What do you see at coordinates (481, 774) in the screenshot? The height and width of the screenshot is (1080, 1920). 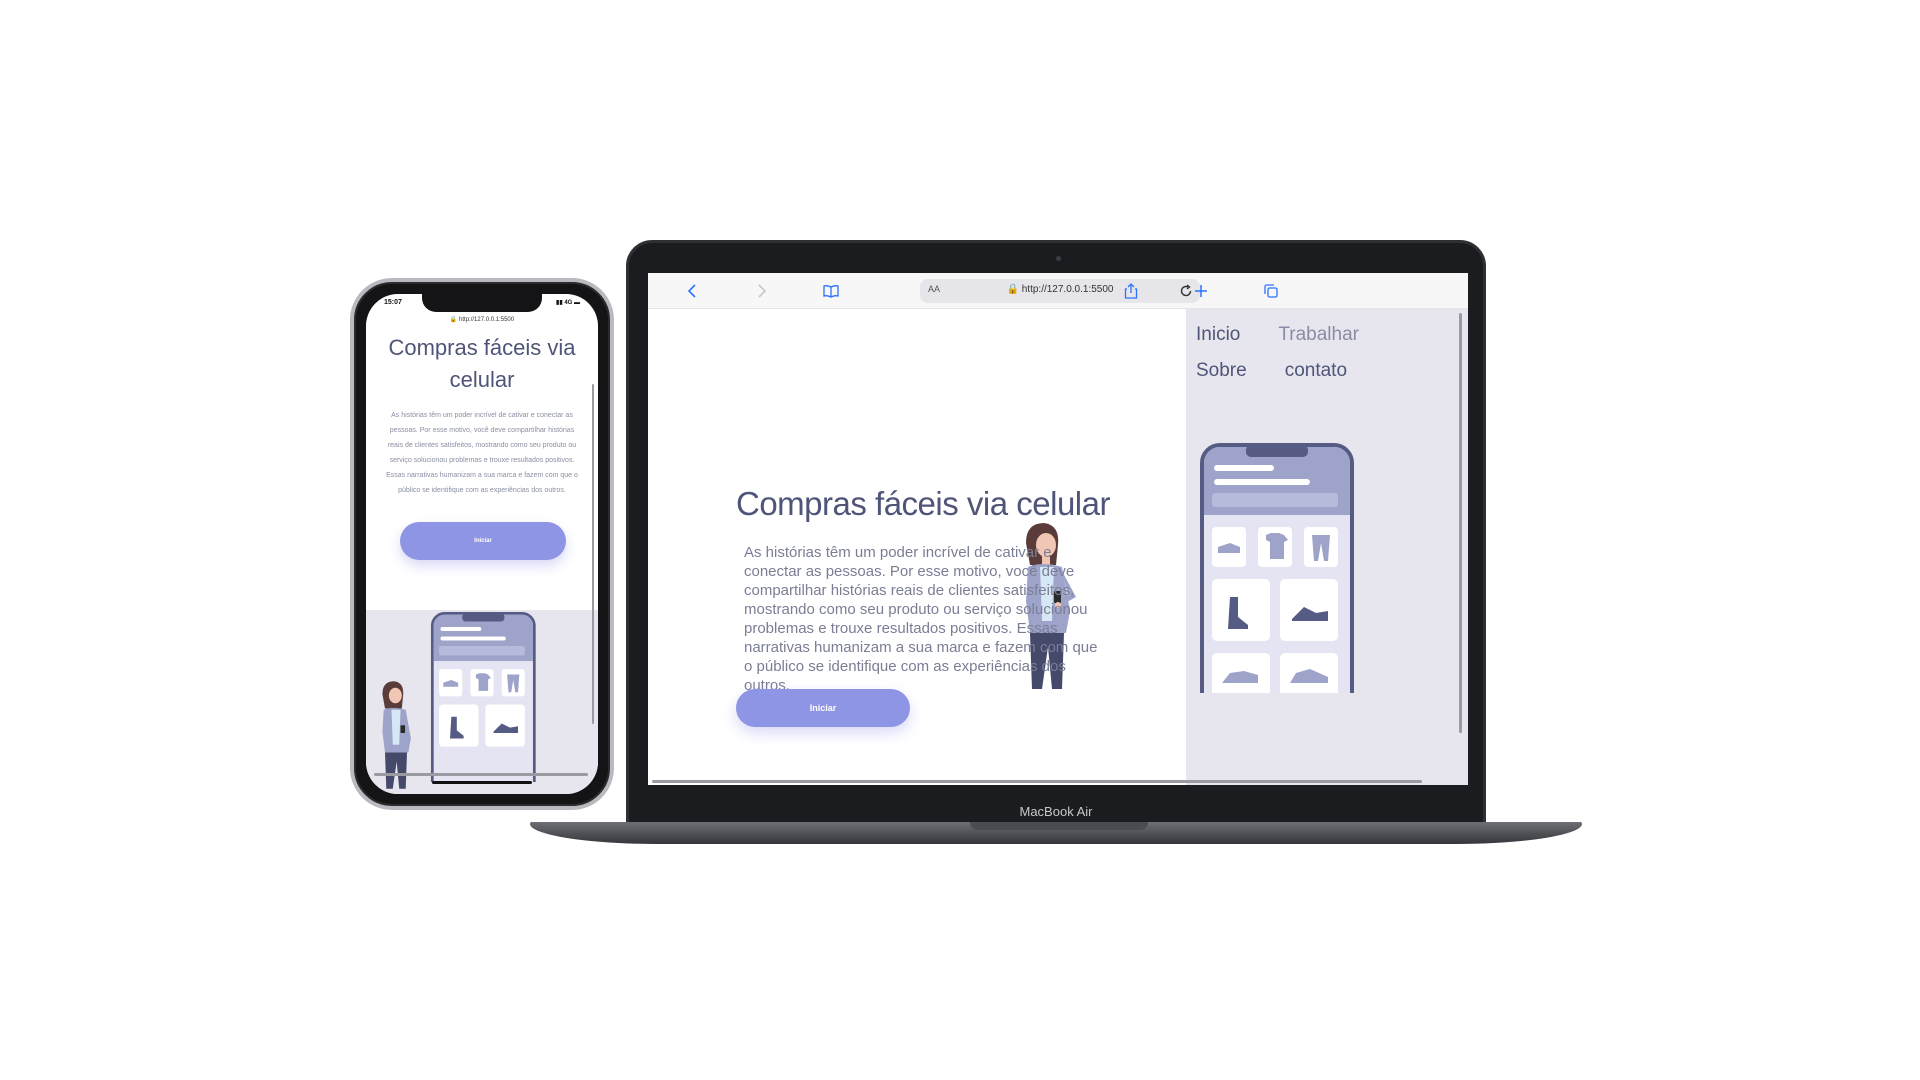 I see `phone-horizontal-scrollbar` at bounding box center [481, 774].